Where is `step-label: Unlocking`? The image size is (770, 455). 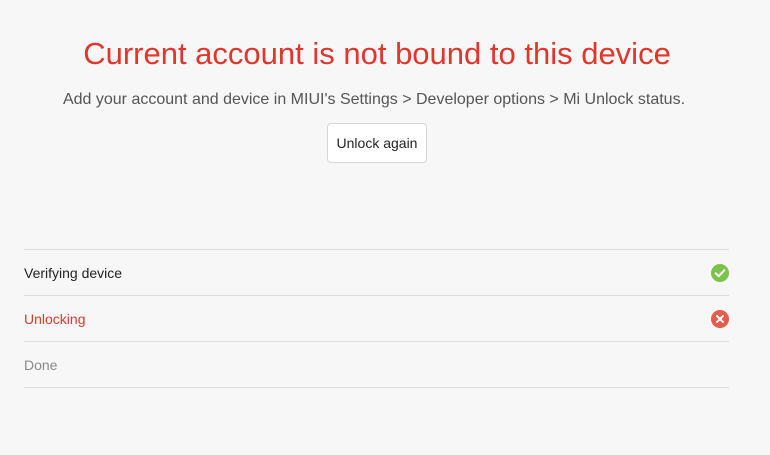 step-label: Unlocking is located at coordinates (55, 318).